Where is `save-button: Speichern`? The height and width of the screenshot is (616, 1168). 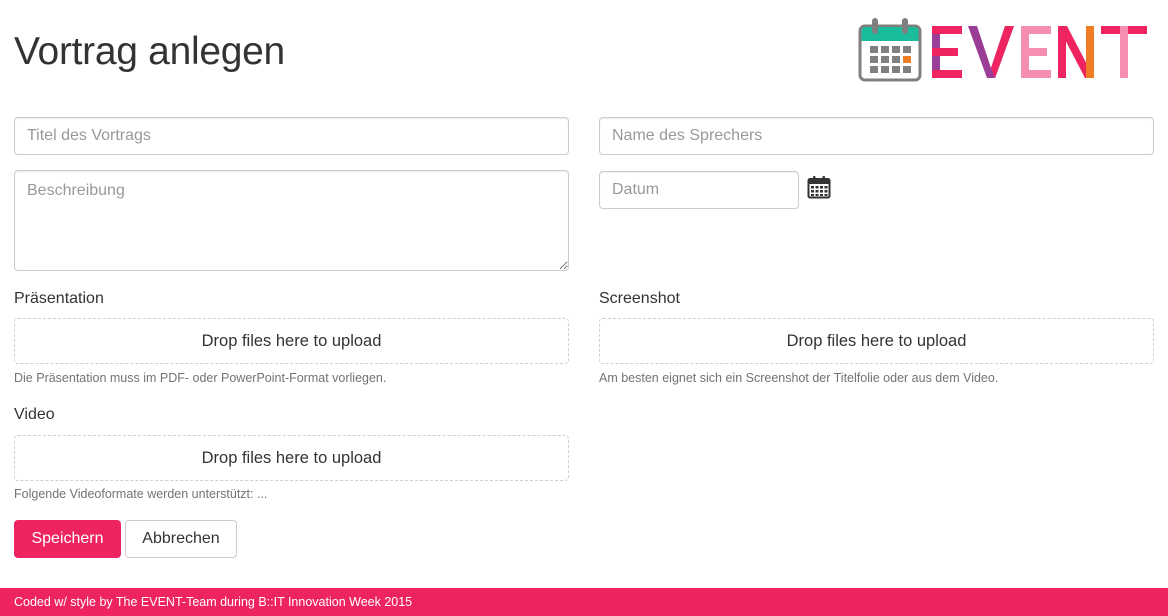 save-button: Speichern is located at coordinates (67, 539).